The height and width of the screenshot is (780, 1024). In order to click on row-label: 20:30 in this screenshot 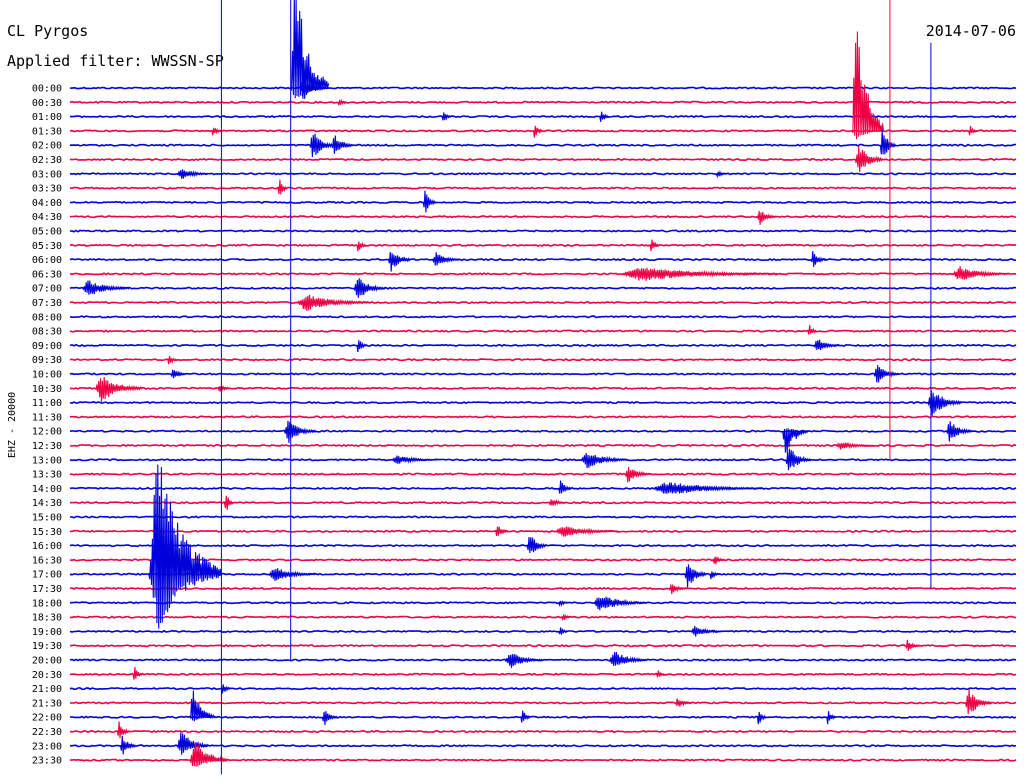, I will do `click(47, 675)`.